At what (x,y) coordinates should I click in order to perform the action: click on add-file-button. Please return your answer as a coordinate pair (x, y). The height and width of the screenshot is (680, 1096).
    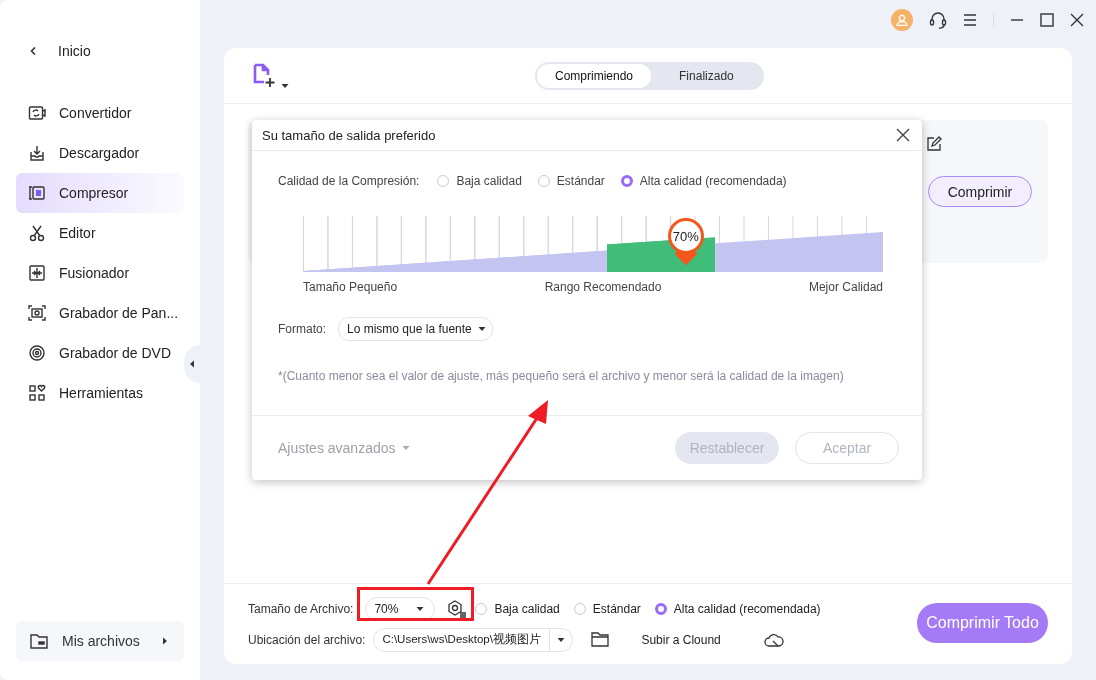
    Looking at the image, I should click on (270, 75).